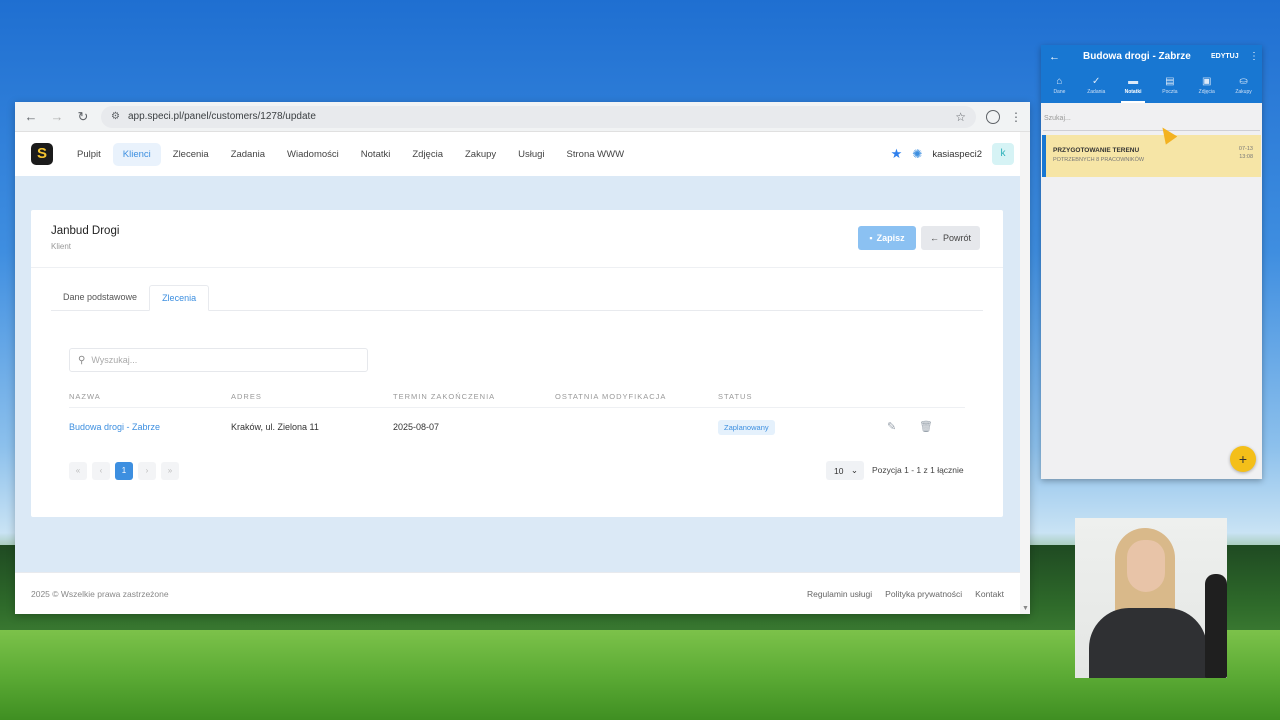 Image resolution: width=1280 pixels, height=720 pixels. Describe the element at coordinates (839, 594) in the screenshot. I see `footer-link-regulamin: Regulamin usługi` at that location.